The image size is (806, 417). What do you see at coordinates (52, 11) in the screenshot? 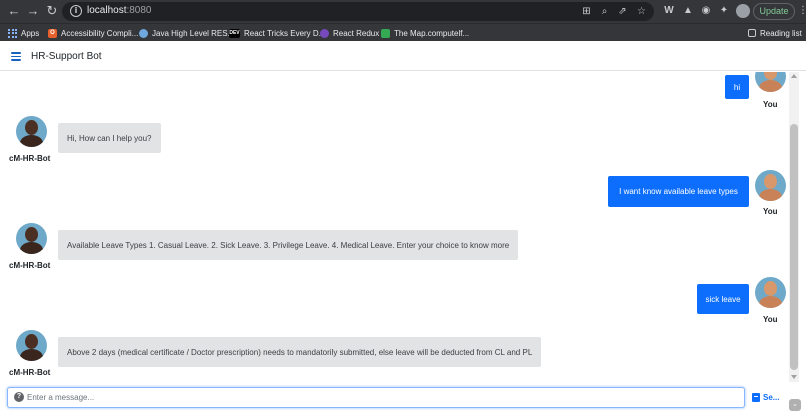
I see `reload-icon: ↻` at bounding box center [52, 11].